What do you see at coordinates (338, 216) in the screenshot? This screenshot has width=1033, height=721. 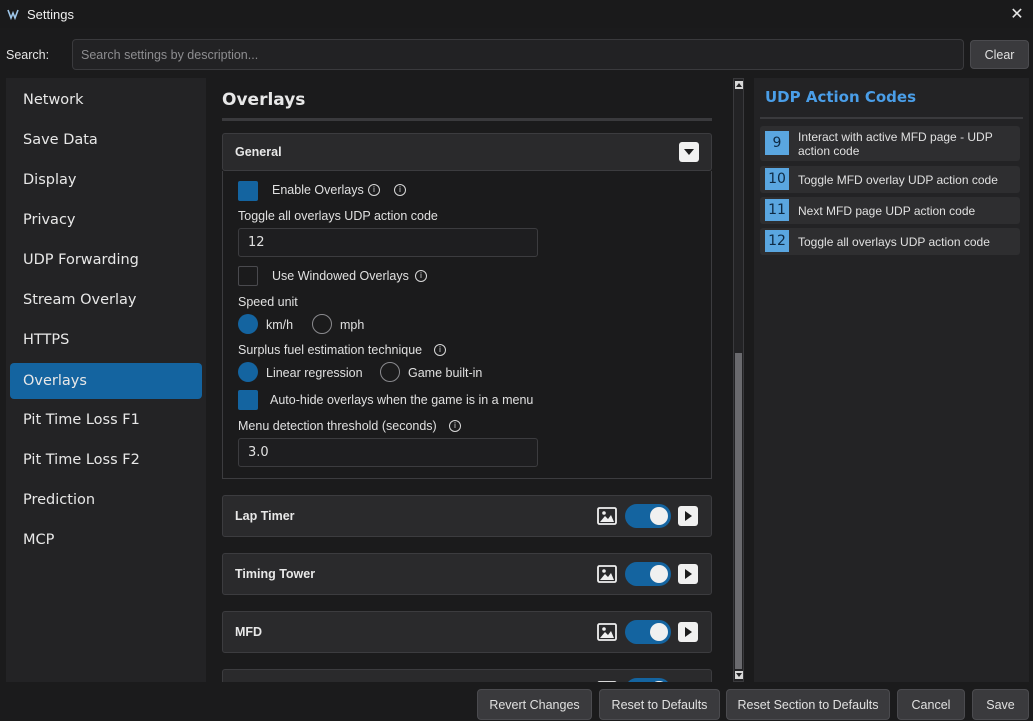 I see `toggle-code-label: Toggle all overlays UDP action code` at bounding box center [338, 216].